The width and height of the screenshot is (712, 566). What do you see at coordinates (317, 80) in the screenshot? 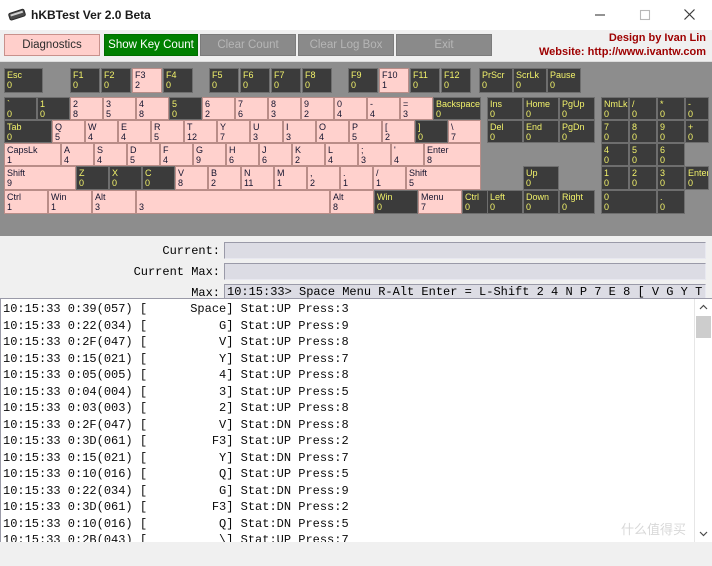
I see `key-f8-0-8: F8 0` at bounding box center [317, 80].